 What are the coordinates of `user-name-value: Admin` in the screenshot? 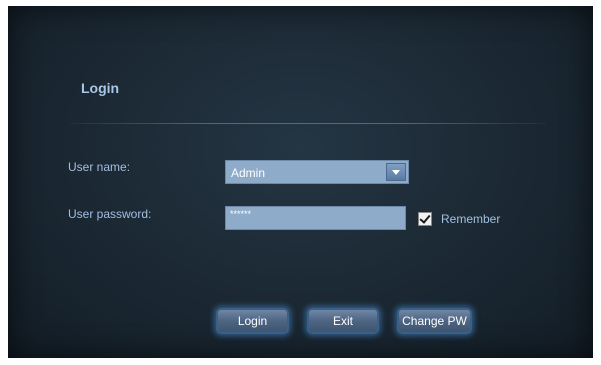 It's located at (248, 173).